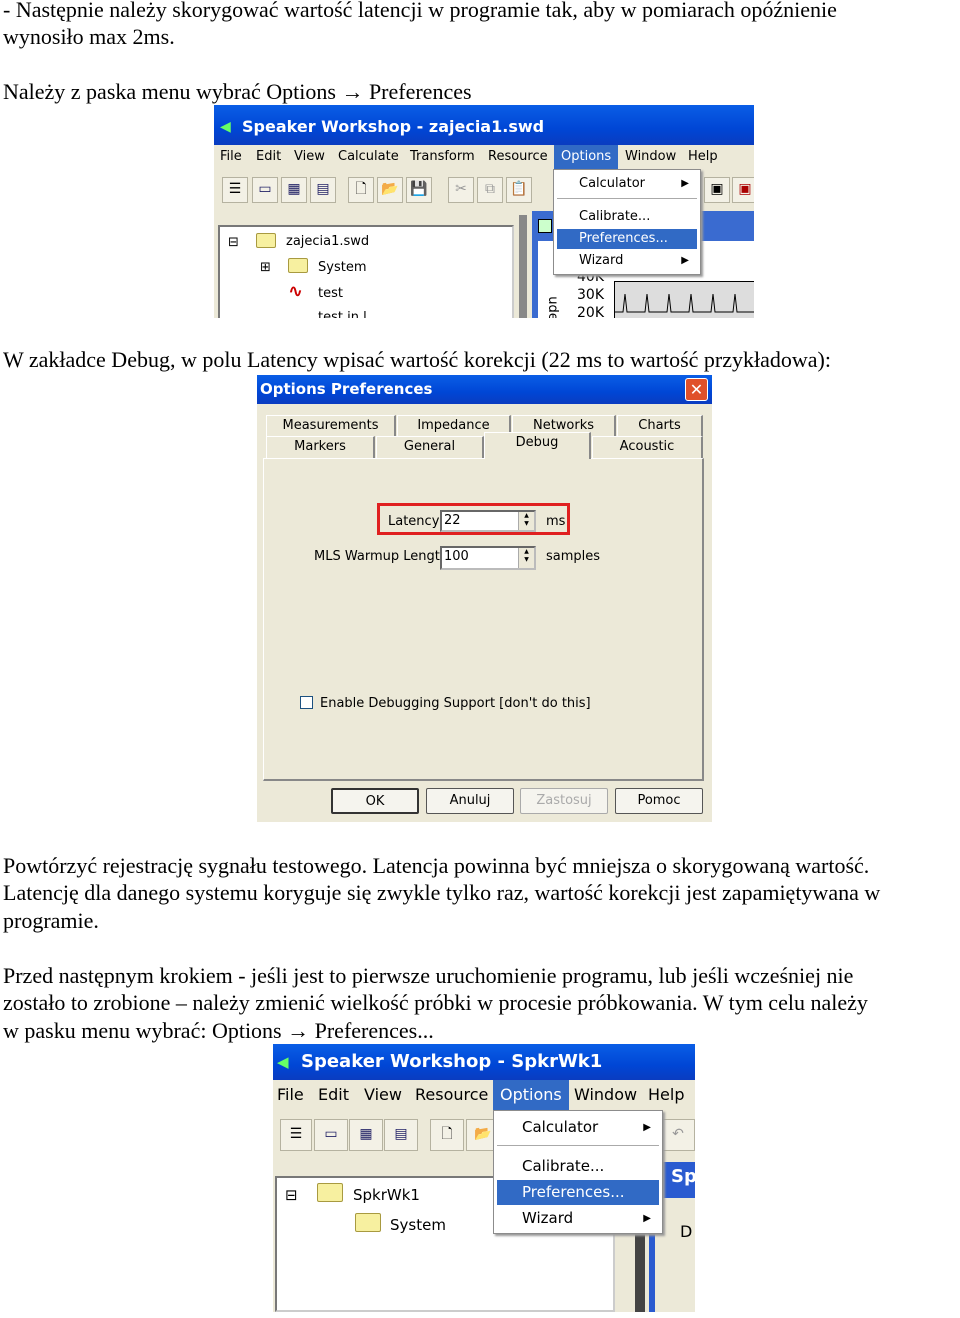  What do you see at coordinates (590, 311) in the screenshot?
I see `axis-tick: 20K` at bounding box center [590, 311].